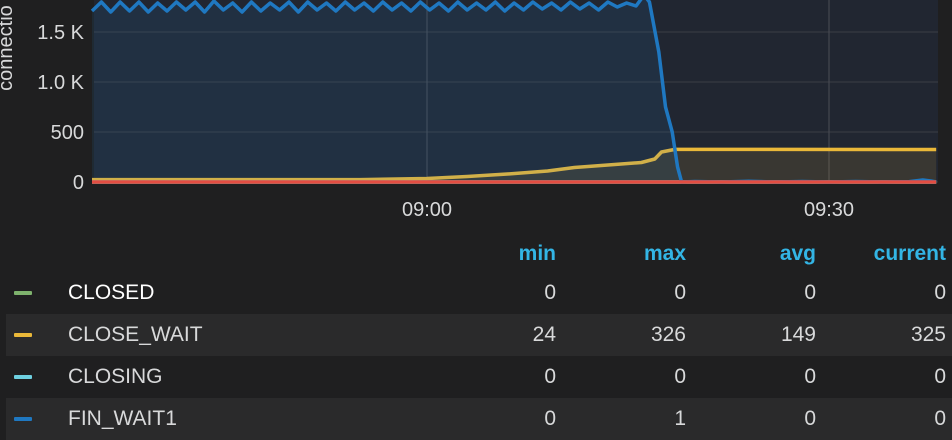  I want to click on x-tick-label: 09:00, so click(427, 210).